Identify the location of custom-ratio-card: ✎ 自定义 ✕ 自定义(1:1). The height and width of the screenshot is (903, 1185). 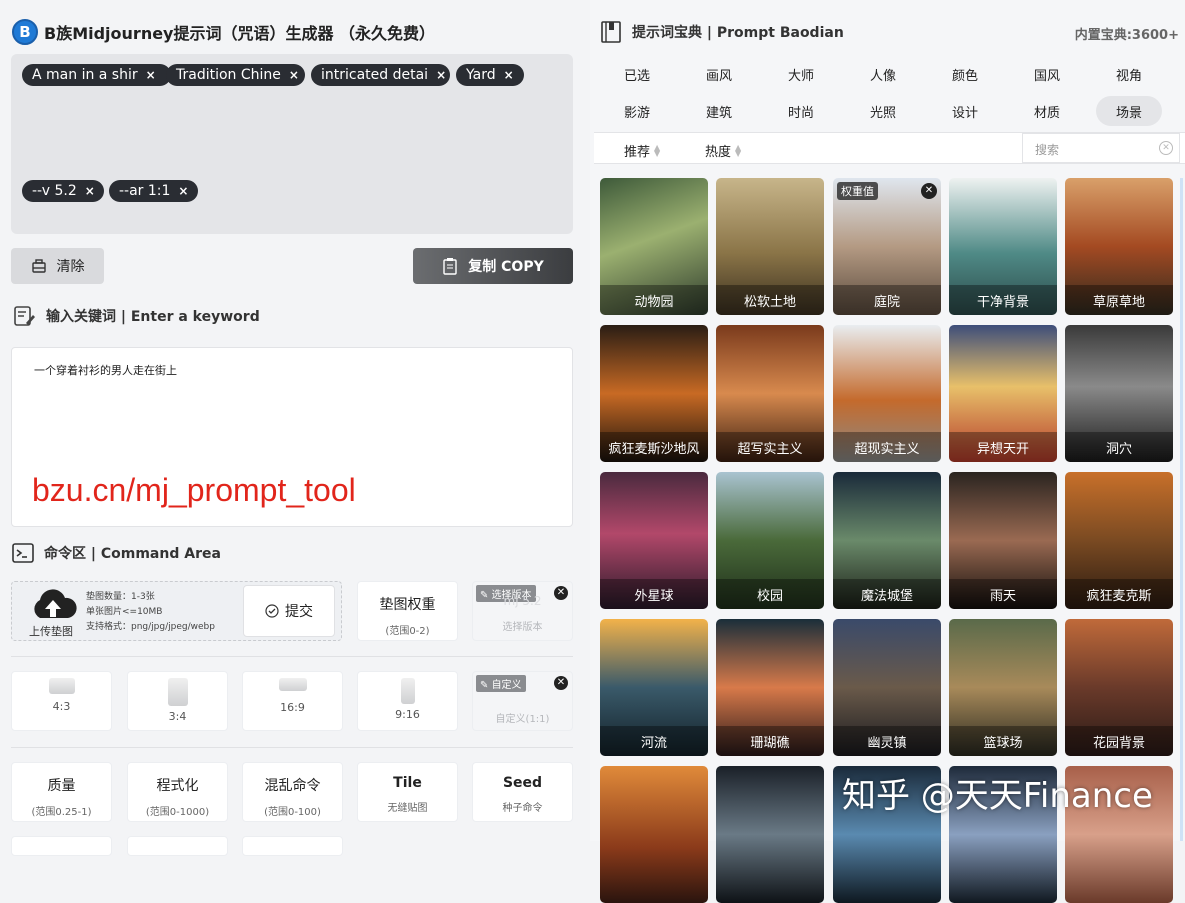
(522, 701).